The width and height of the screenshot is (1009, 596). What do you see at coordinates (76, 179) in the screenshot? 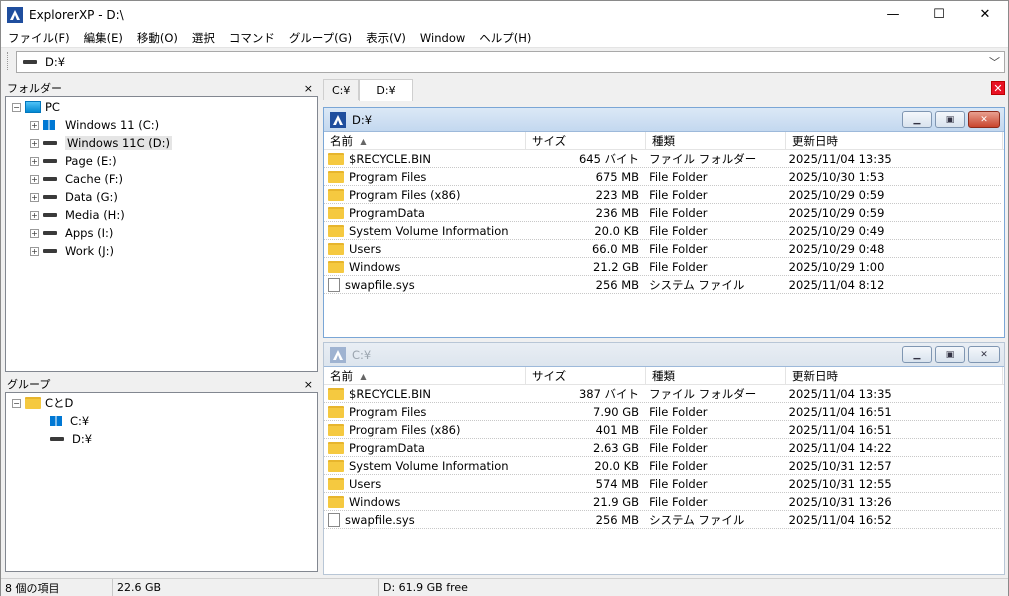
I see `tree-drive-item: + Cache (F:)` at bounding box center [76, 179].